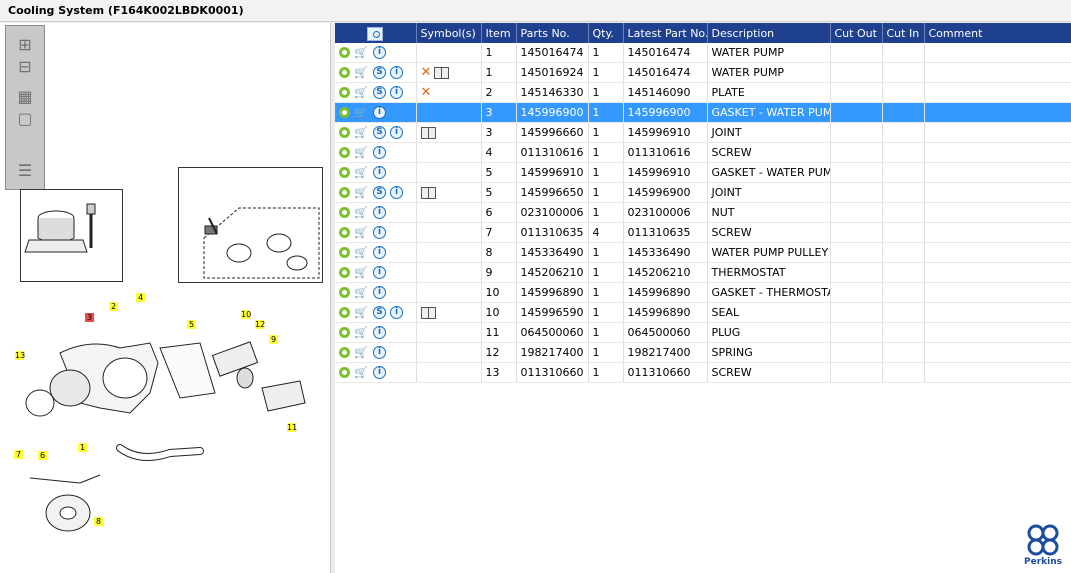 This screenshot has width=1071, height=573. What do you see at coordinates (191, 324) in the screenshot?
I see `callout-5: 5` at bounding box center [191, 324].